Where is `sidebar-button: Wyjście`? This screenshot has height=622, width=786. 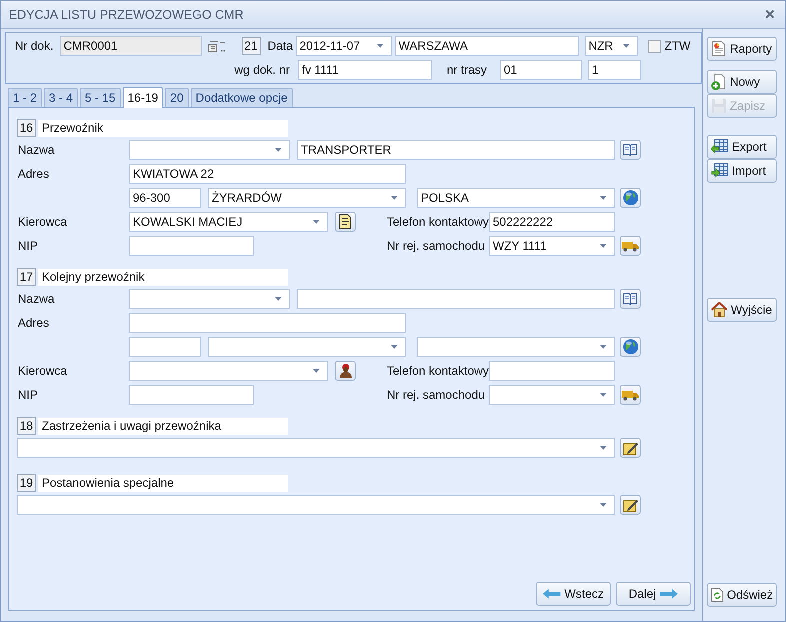
sidebar-button: Wyjście is located at coordinates (742, 310).